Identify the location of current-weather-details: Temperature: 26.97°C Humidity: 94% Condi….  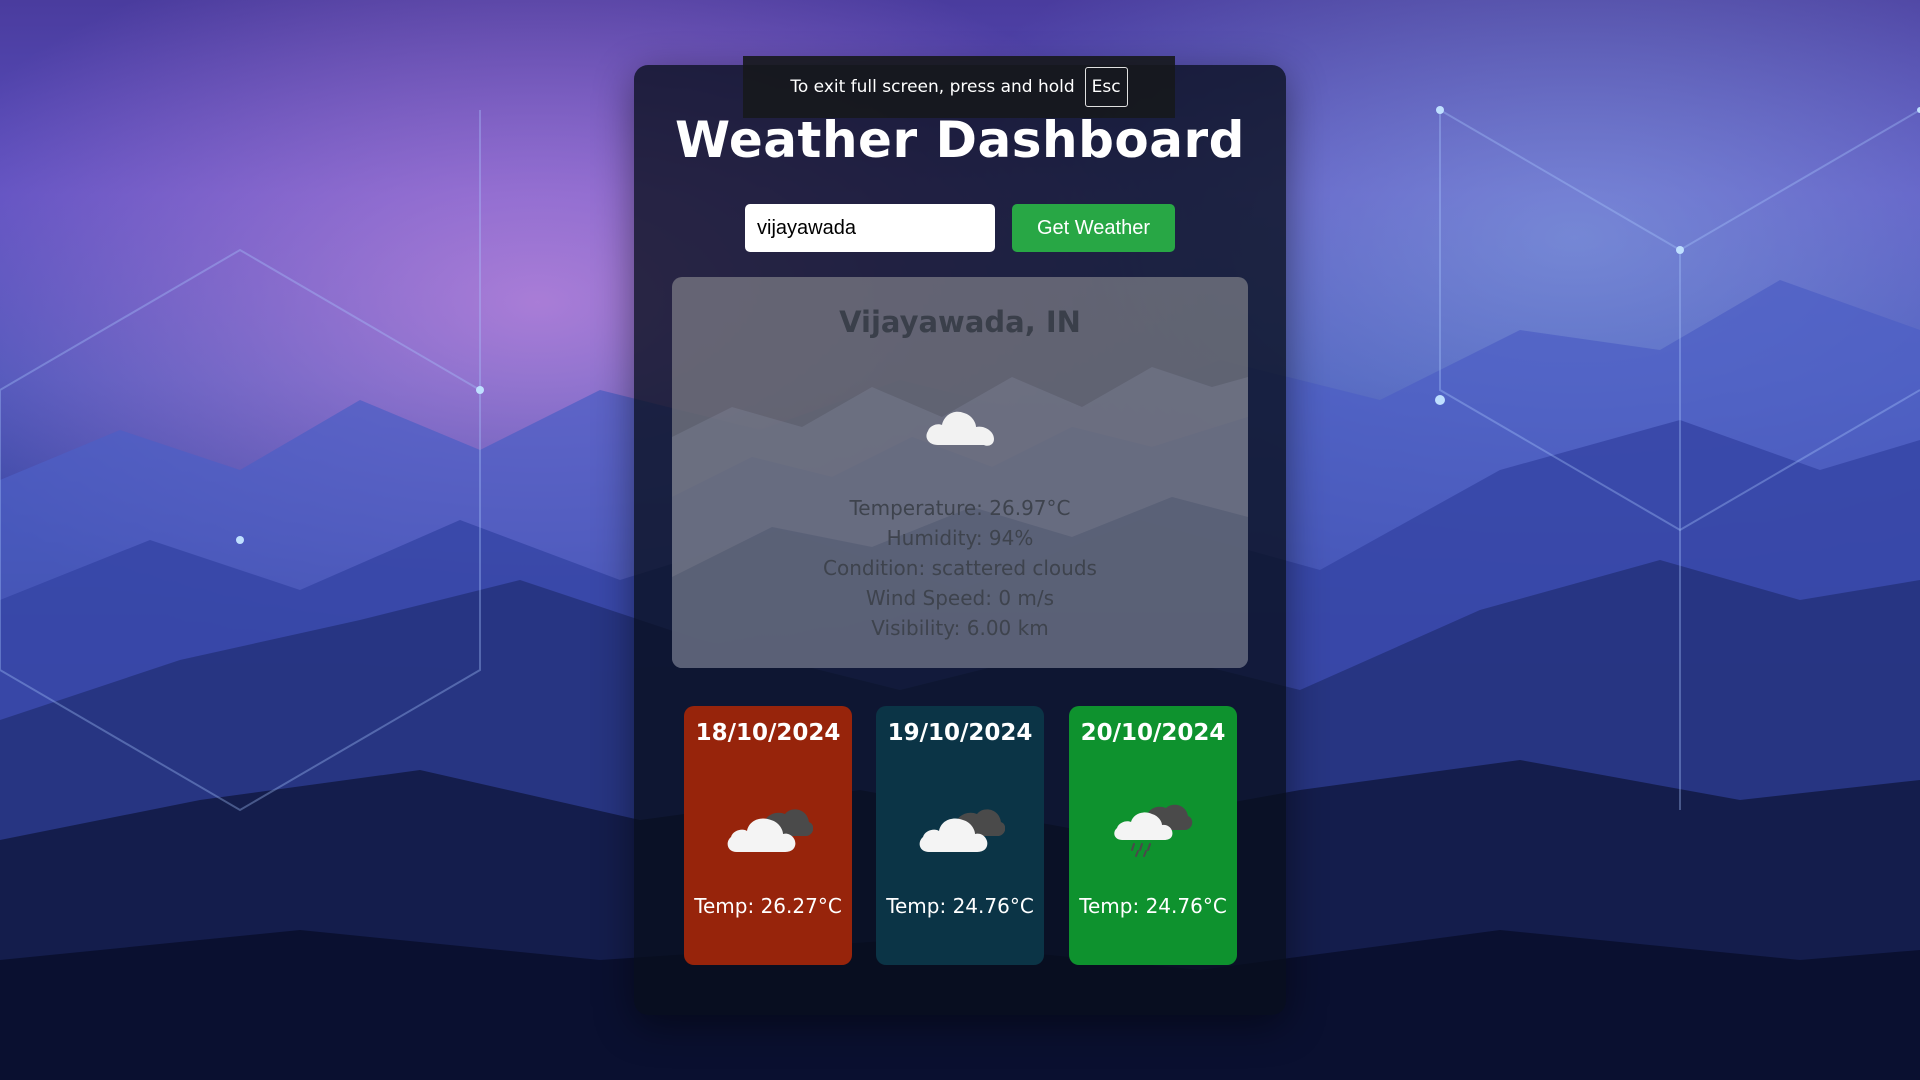
(960, 568).